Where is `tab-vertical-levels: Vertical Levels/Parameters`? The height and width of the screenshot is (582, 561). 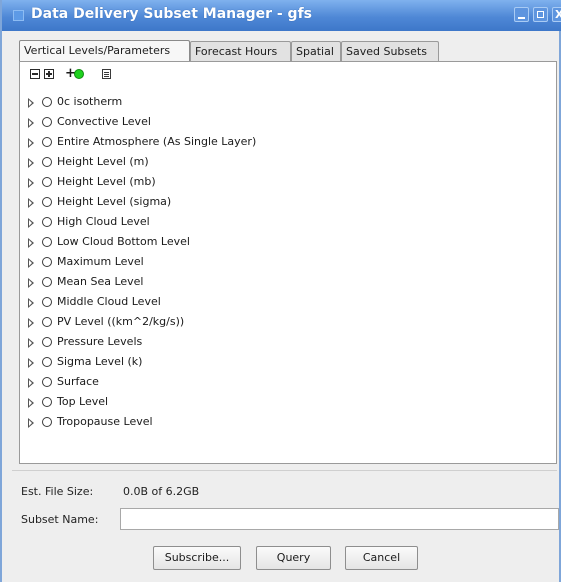 tab-vertical-levels: Vertical Levels/Parameters is located at coordinates (104, 51).